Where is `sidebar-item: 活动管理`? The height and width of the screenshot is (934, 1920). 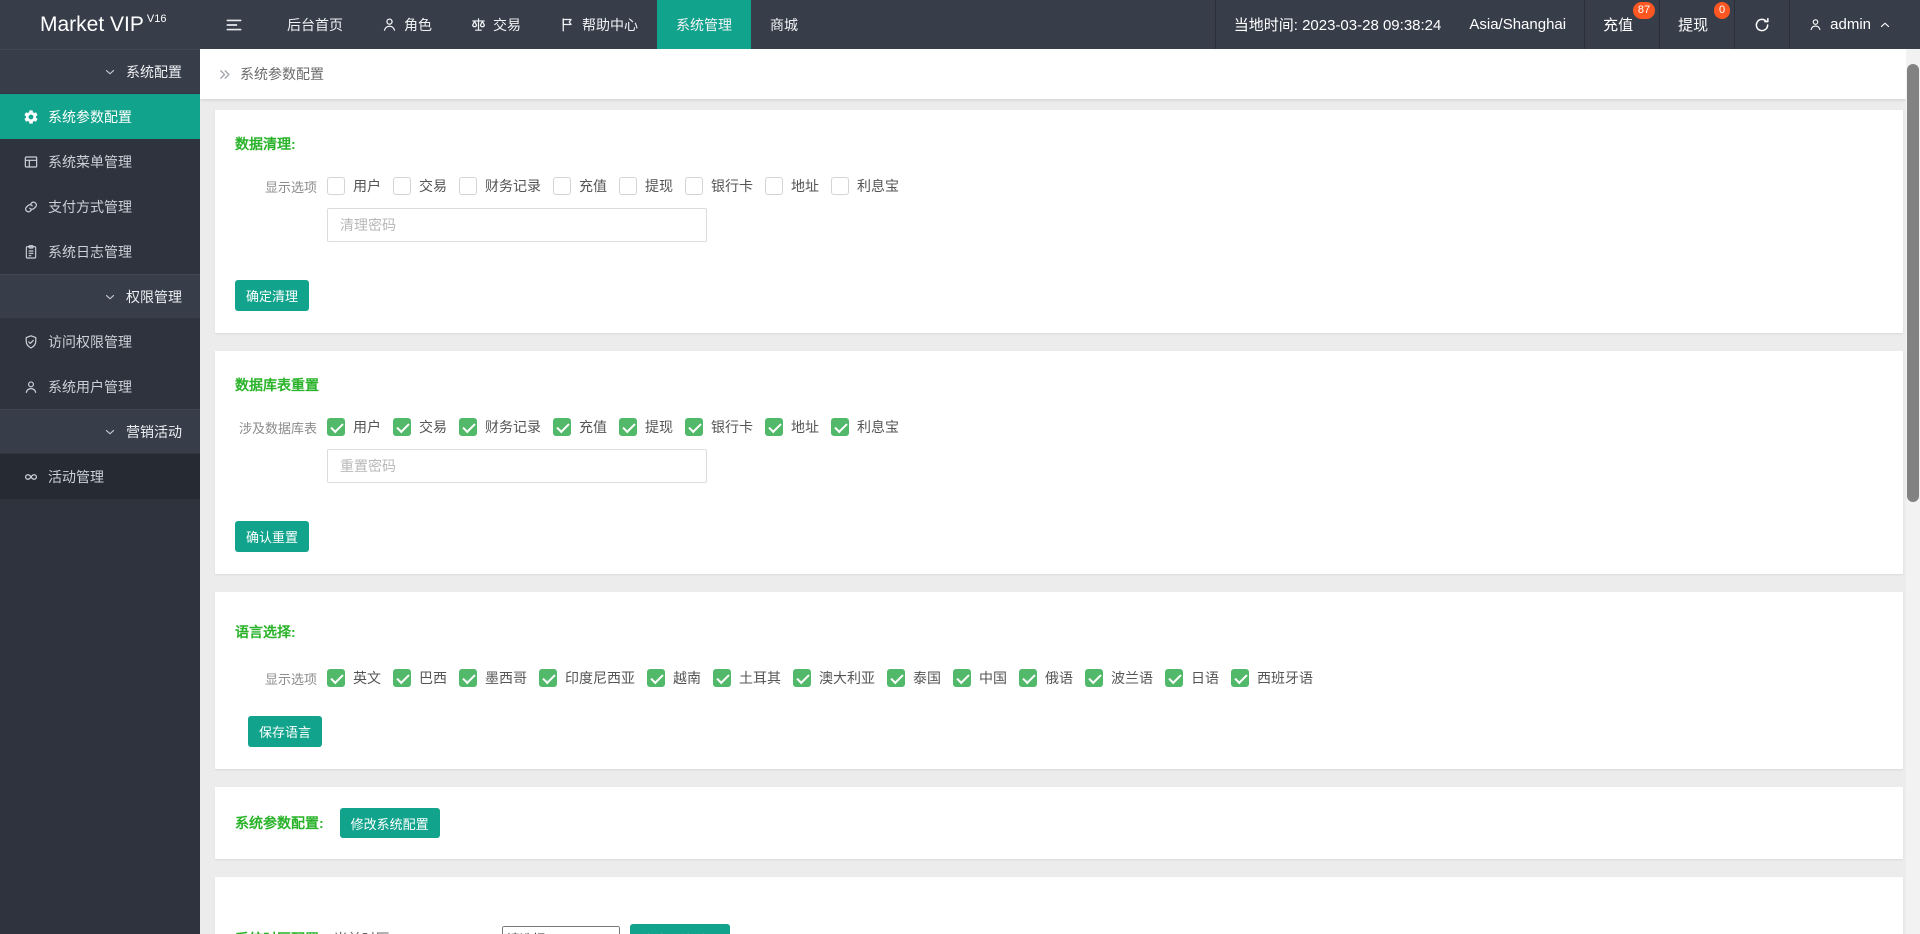
sidebar-item: 活动管理 is located at coordinates (100, 476).